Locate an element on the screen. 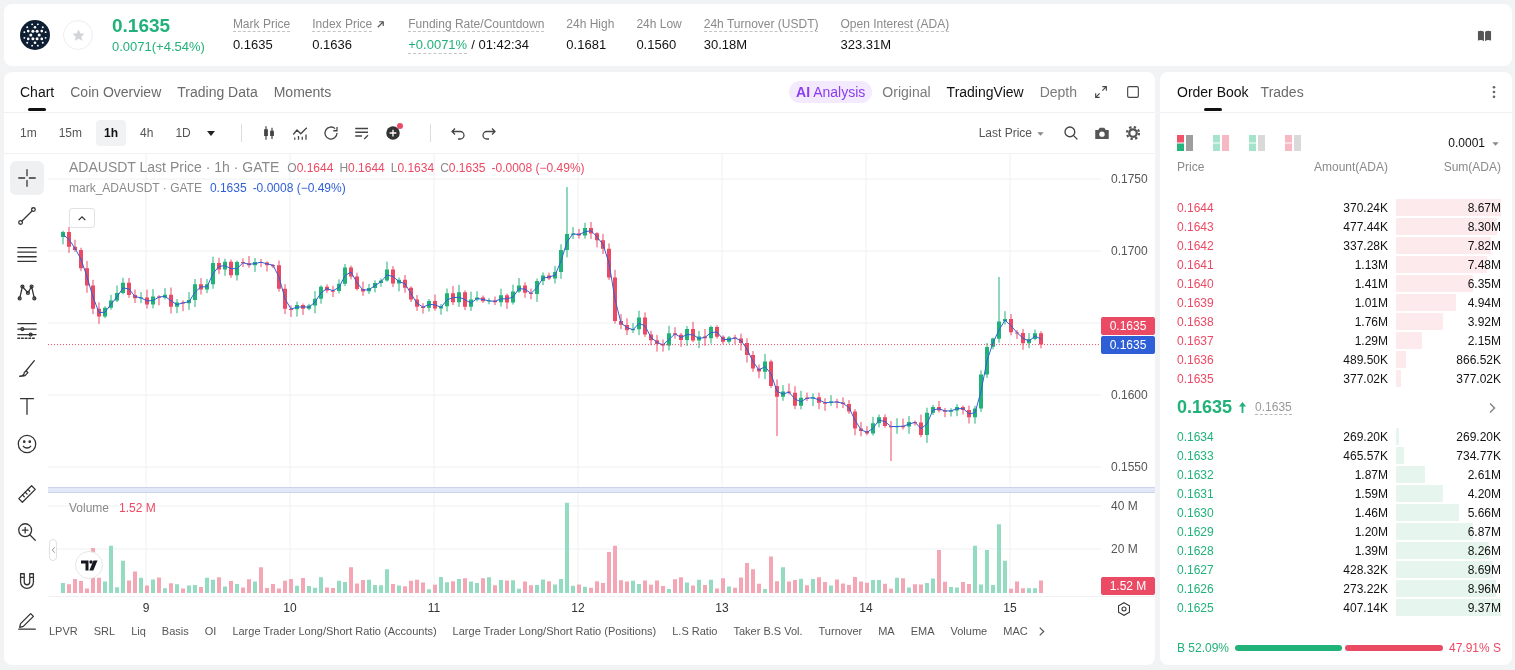 The width and height of the screenshot is (1515, 670). bid-price: 0.1629 is located at coordinates (1196, 531).